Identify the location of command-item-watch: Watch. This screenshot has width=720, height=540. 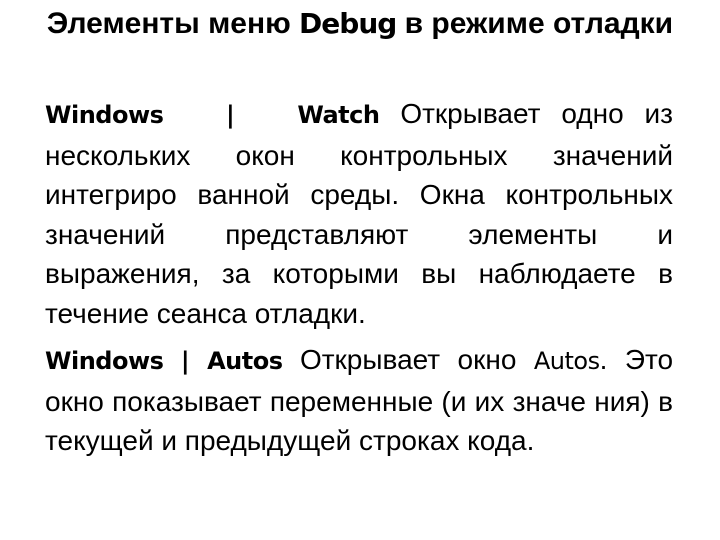
(338, 115).